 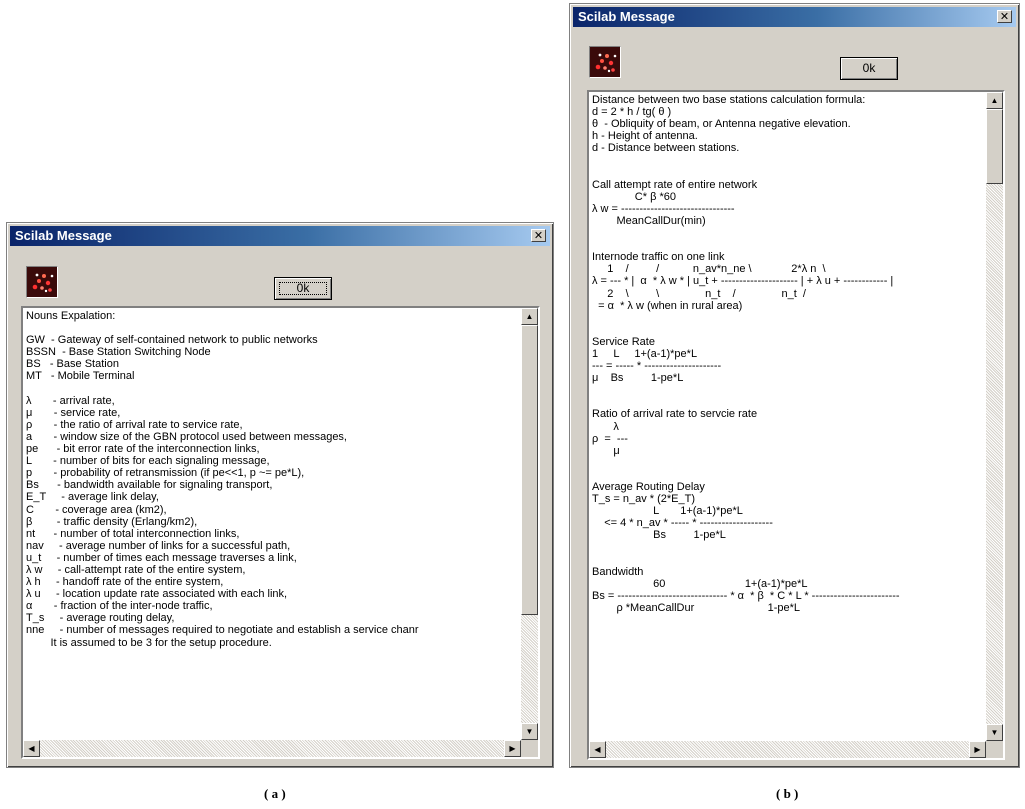 What do you see at coordinates (618, 571) in the screenshot?
I see `message-line: Bandwidth` at bounding box center [618, 571].